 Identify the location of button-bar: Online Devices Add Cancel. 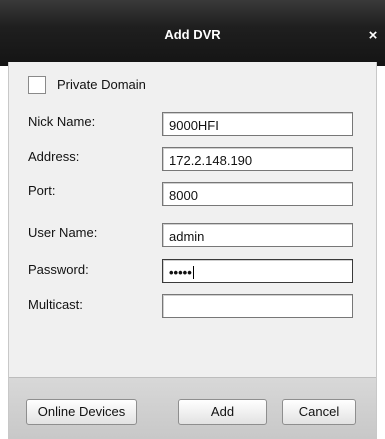
(192, 408).